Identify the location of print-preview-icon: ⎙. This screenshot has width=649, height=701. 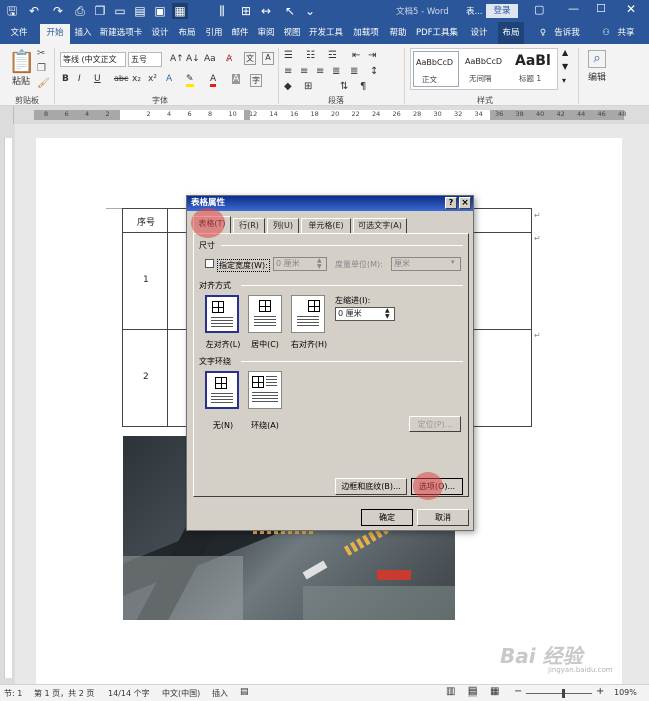
(80, 11).